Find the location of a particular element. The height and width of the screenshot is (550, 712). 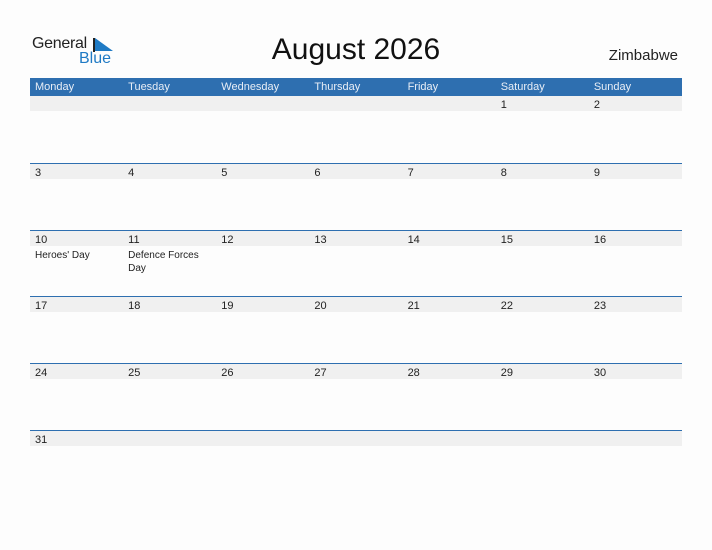

day-cell: 30 is located at coordinates (635, 373).